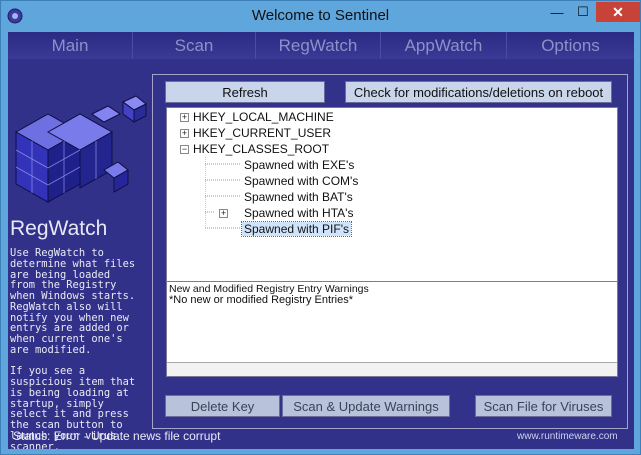  I want to click on warnings-scrollbar, so click(392, 369).